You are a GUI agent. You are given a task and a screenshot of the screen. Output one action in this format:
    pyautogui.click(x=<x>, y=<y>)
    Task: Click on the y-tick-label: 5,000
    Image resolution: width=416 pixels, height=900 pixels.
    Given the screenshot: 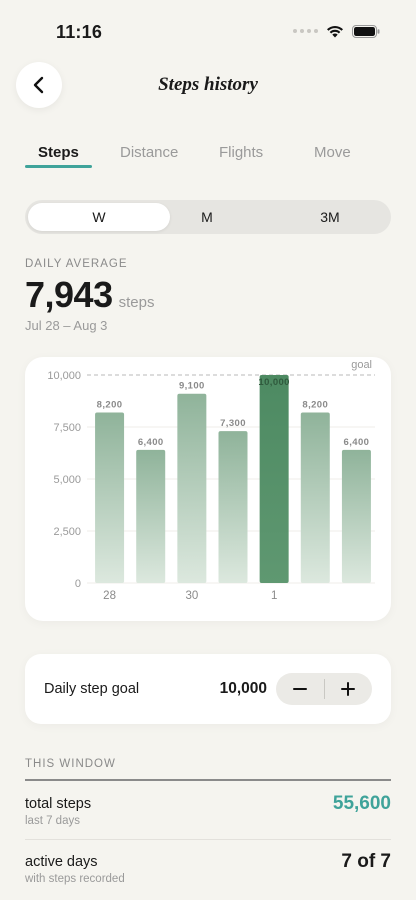 What is the action you would take?
    pyautogui.click(x=67, y=480)
    